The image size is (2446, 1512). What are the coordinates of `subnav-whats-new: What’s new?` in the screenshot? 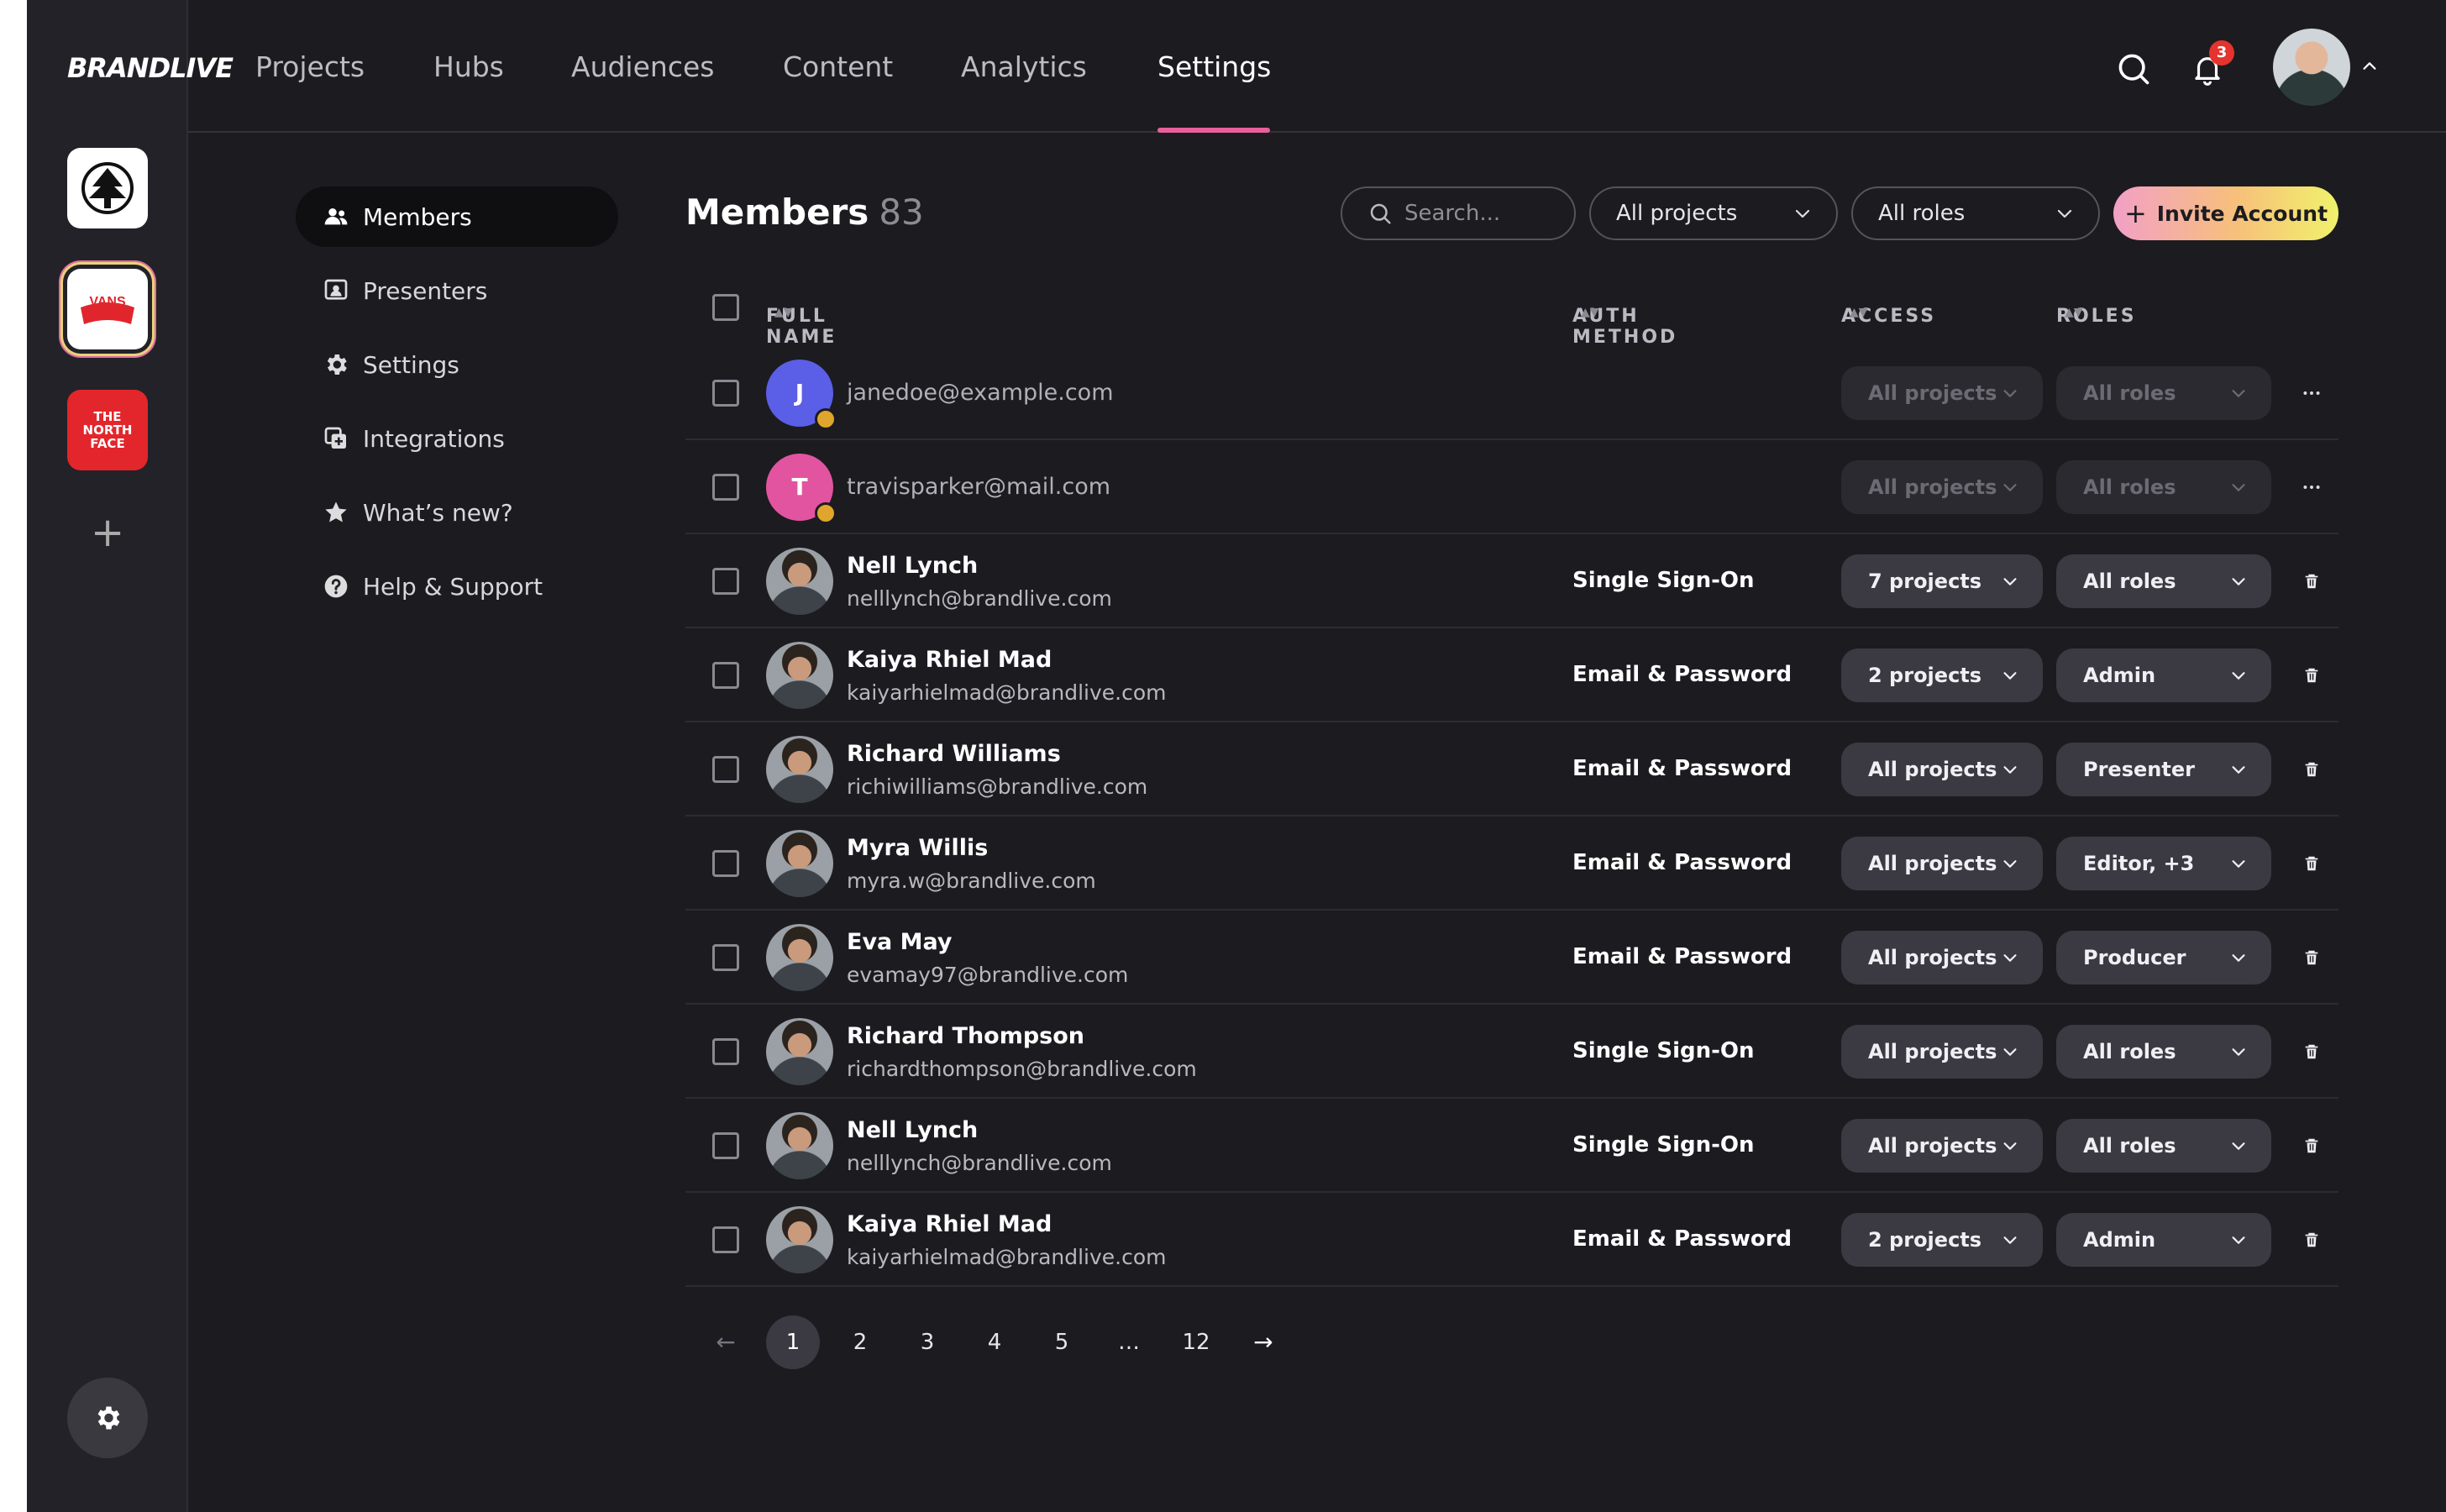 It's located at (457, 512).